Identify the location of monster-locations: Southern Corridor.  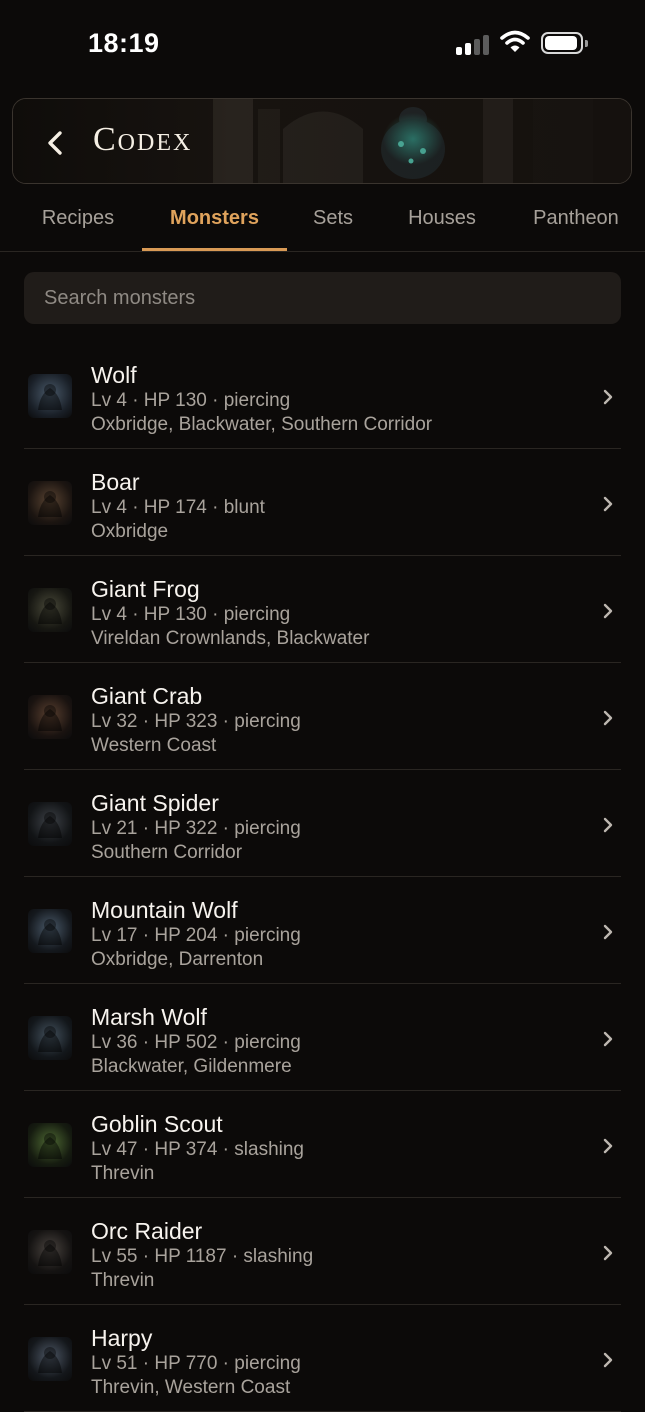
(167, 852).